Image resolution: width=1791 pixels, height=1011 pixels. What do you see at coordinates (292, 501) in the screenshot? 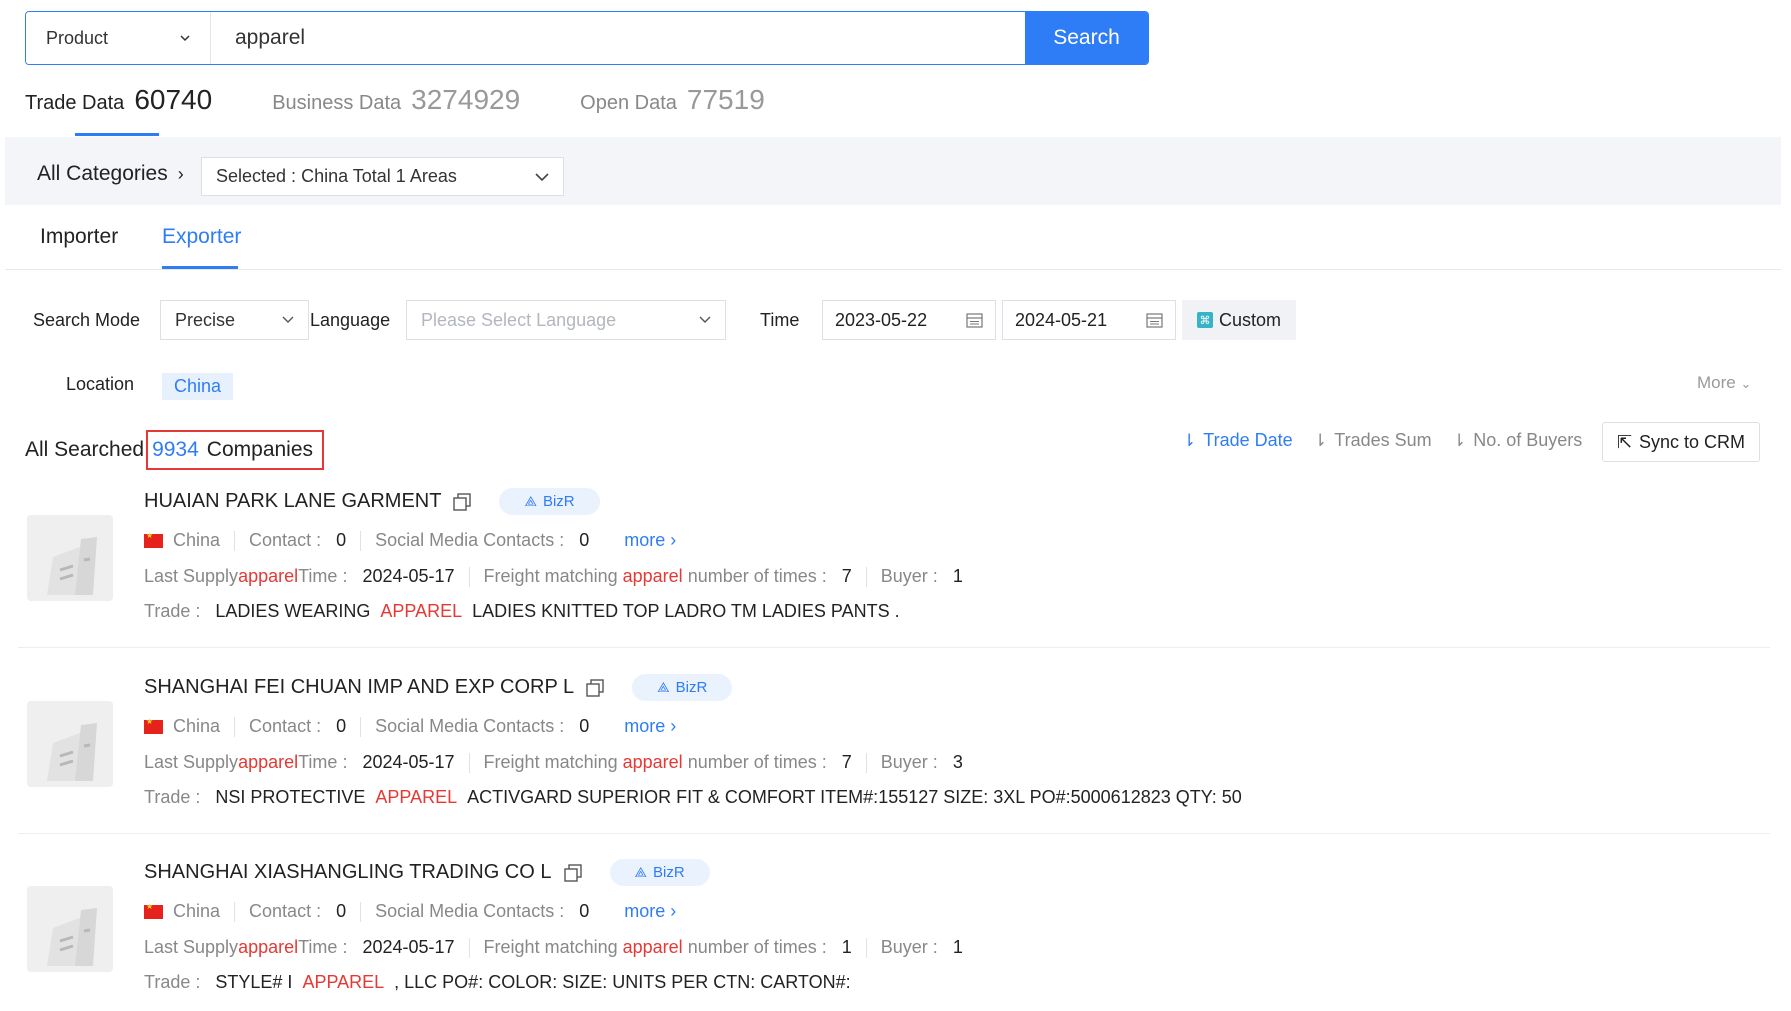
I see `company-name: HUAIAN PARK LANE GARMENT` at bounding box center [292, 501].